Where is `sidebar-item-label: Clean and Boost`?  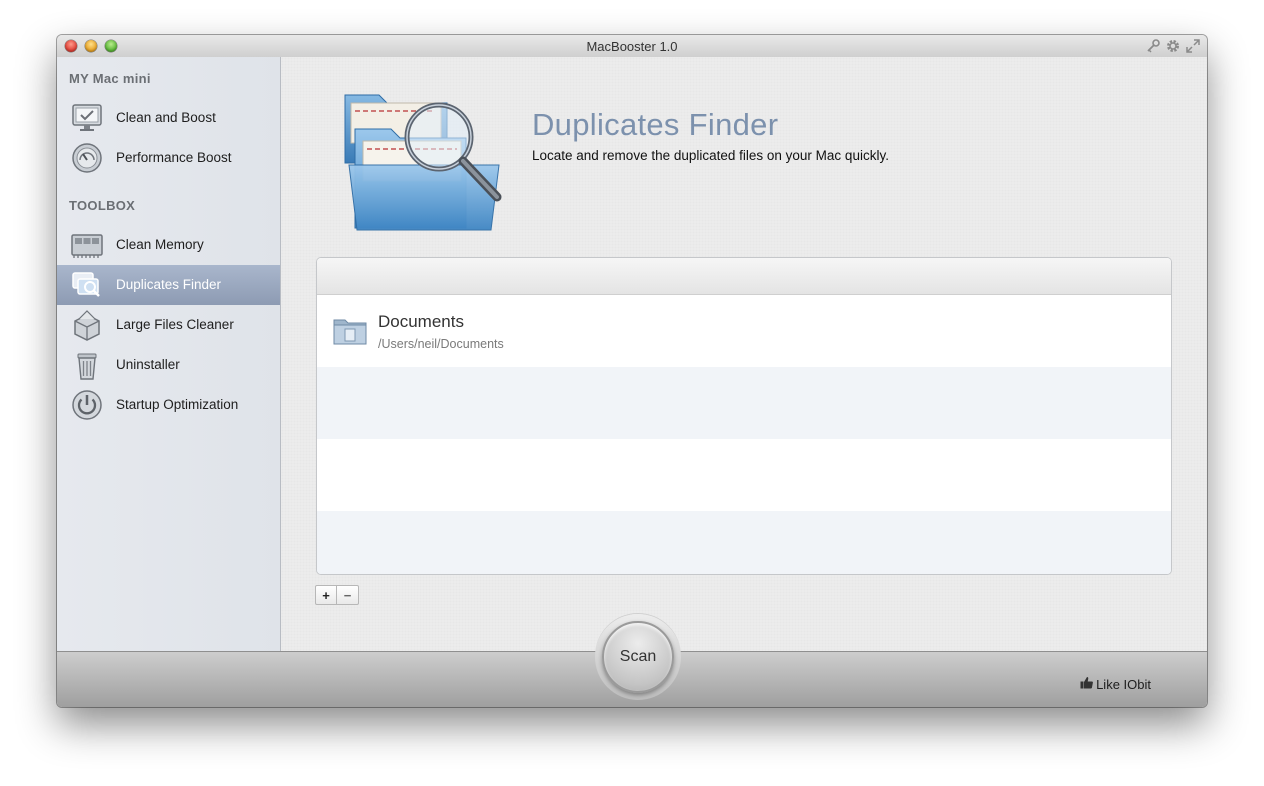
sidebar-item-label: Clean and Boost is located at coordinates (166, 117).